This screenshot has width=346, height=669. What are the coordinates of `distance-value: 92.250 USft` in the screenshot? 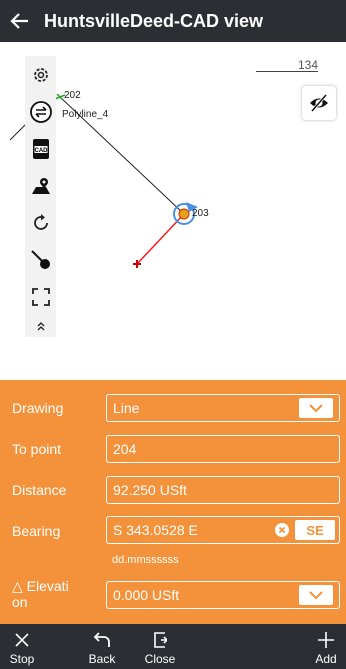 It's located at (150, 490).